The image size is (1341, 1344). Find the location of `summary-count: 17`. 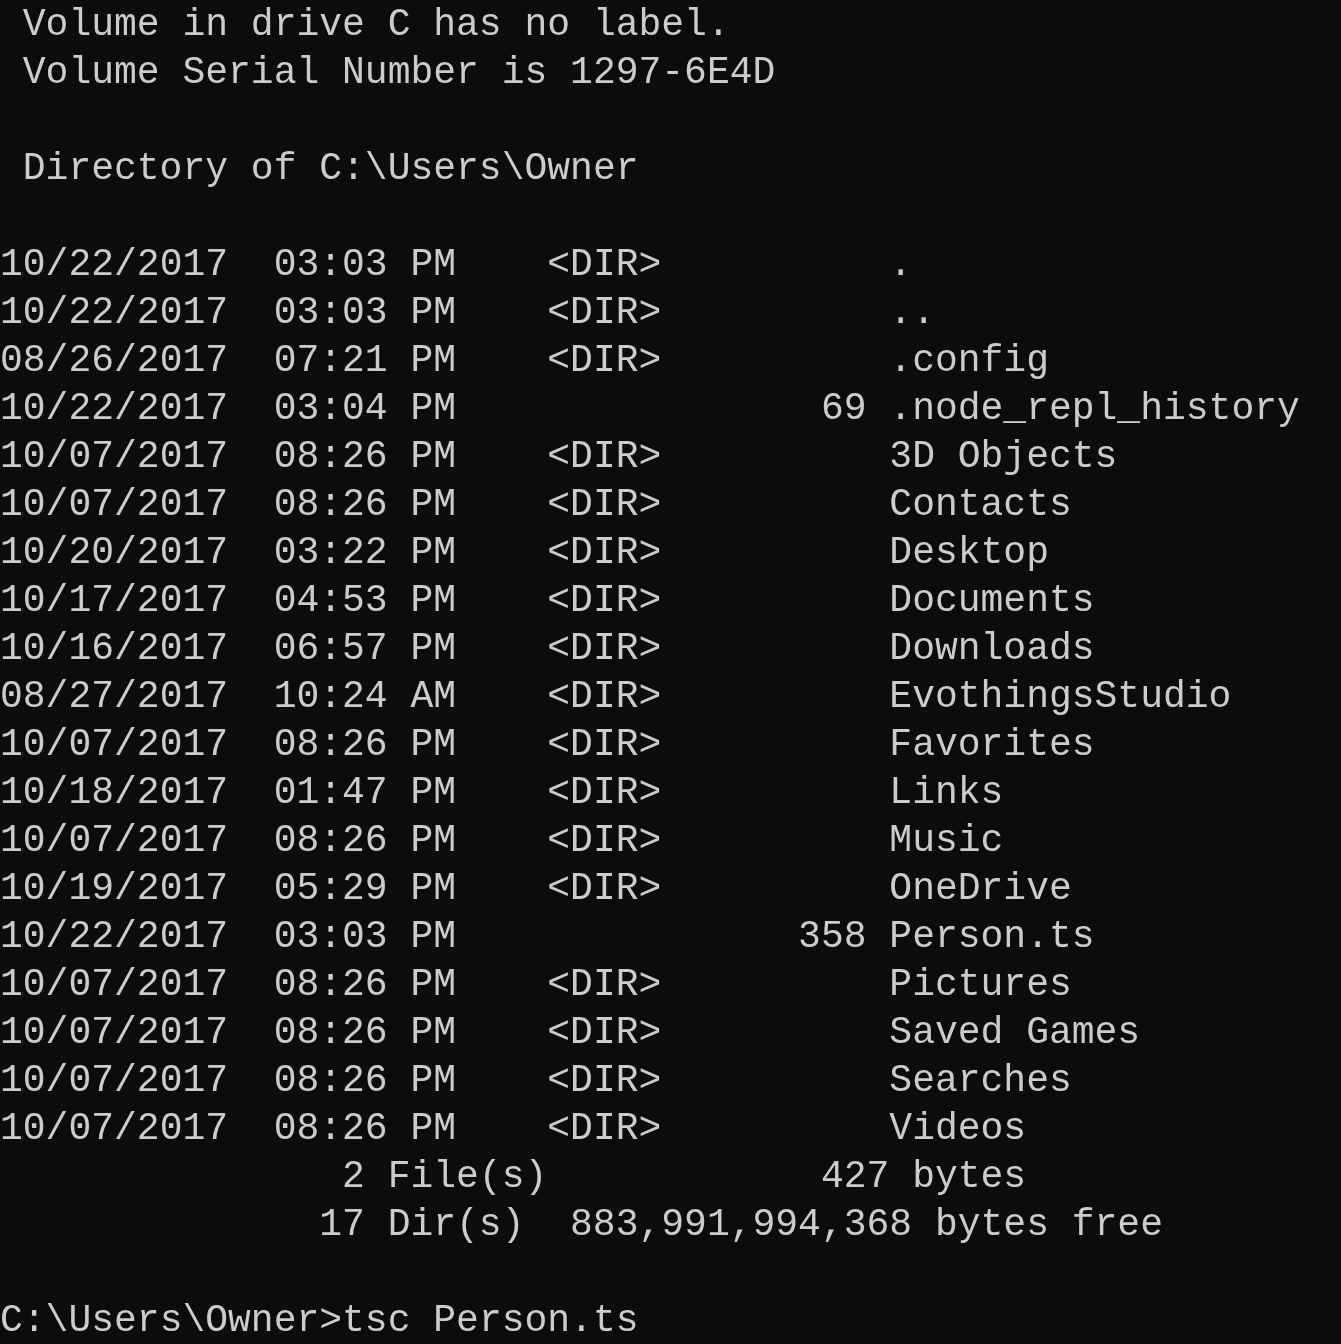

summary-count: 17 is located at coordinates (342, 1224).